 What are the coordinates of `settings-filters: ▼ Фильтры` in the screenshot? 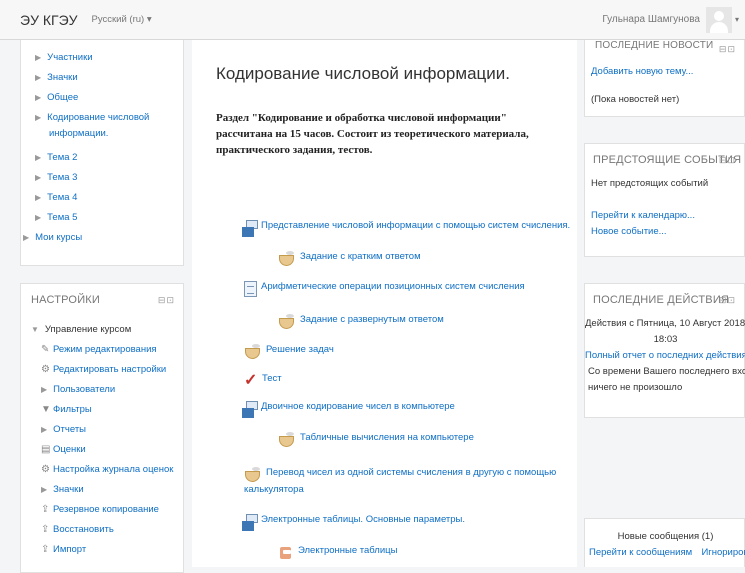 It's located at (66, 409).